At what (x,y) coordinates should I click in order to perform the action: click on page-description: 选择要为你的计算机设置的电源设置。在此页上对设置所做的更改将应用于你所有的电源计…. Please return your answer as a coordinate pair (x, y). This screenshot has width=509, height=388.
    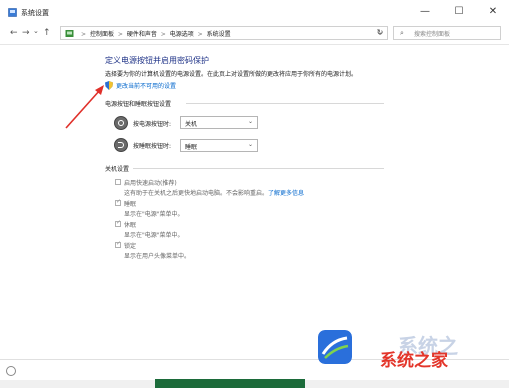
    Looking at the image, I should click on (231, 74).